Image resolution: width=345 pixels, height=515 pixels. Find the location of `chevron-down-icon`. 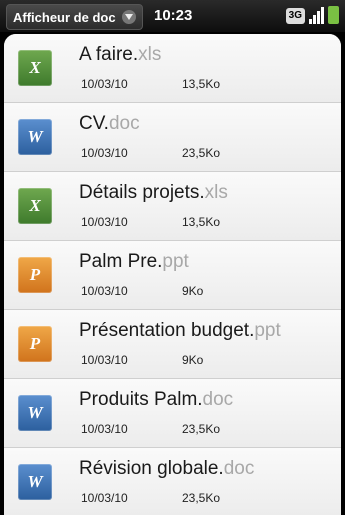

chevron-down-icon is located at coordinates (128, 17).